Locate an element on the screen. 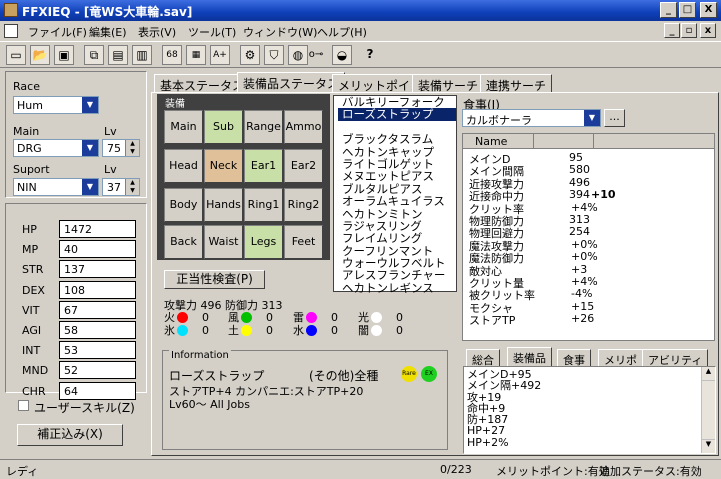 The width and height of the screenshot is (721, 479). support-job-select: NIN ▼ is located at coordinates (56, 187).